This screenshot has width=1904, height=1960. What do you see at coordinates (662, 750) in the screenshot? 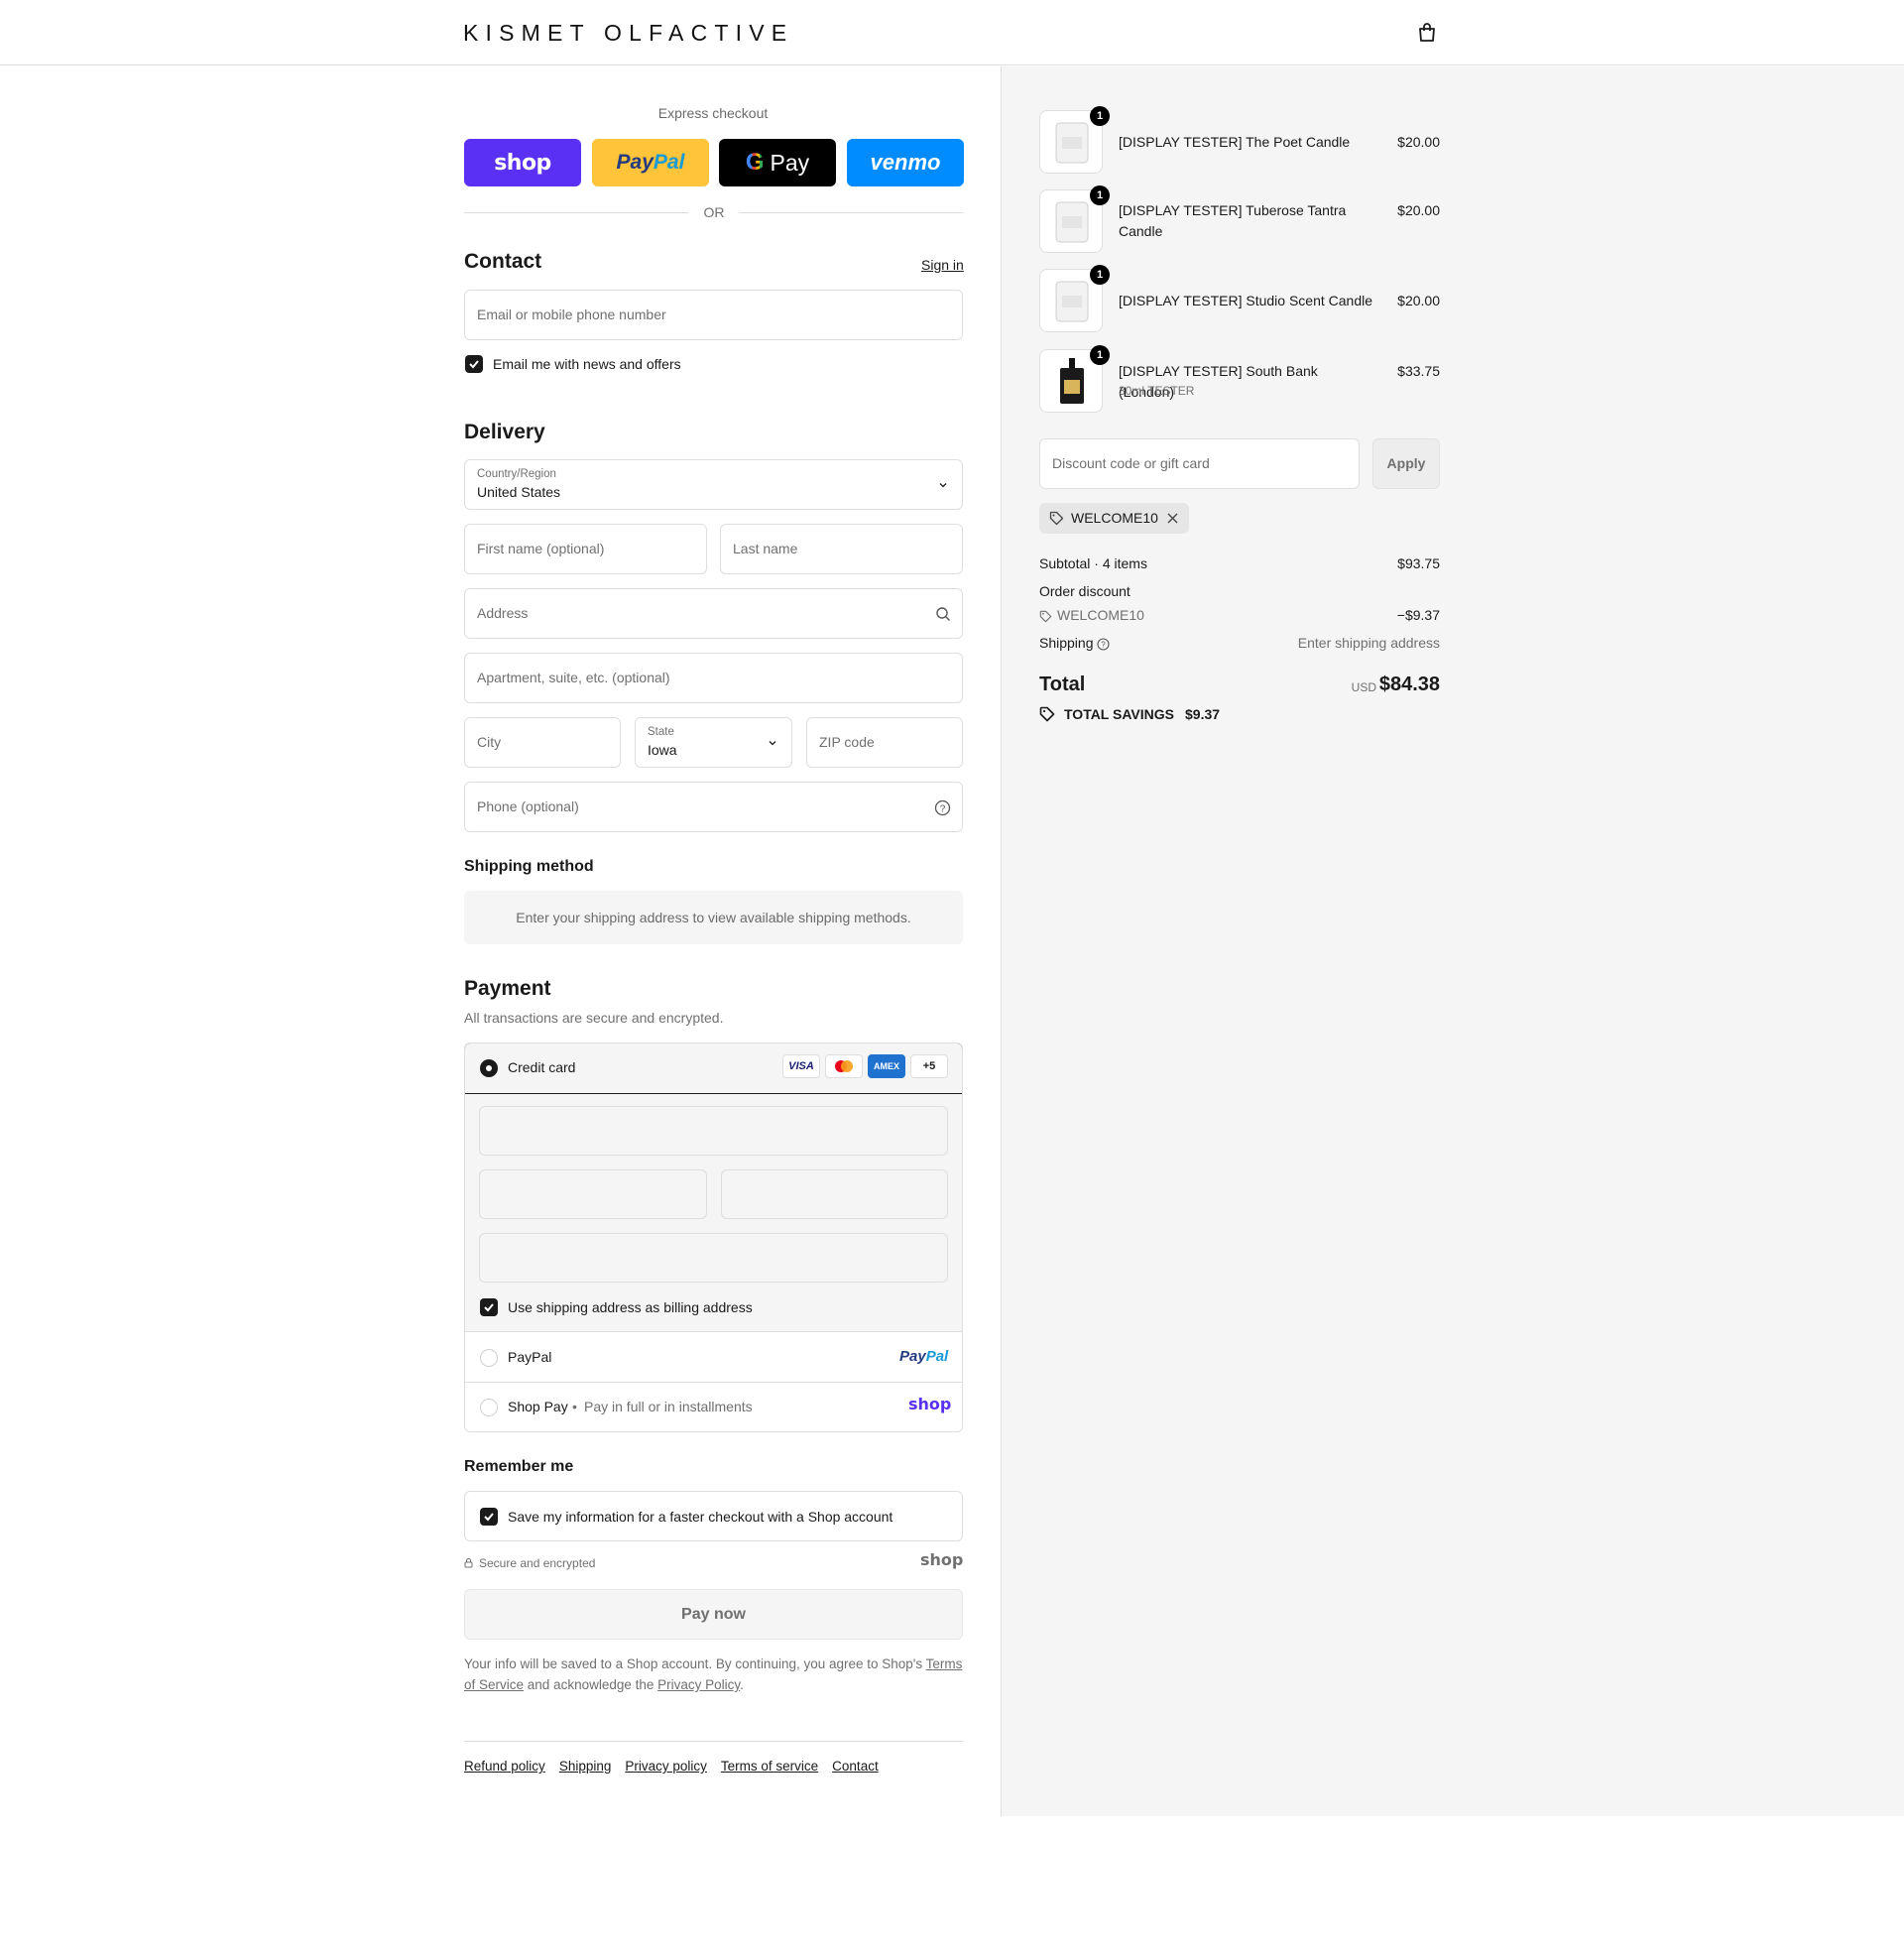
I see `state-value: Iowa` at bounding box center [662, 750].